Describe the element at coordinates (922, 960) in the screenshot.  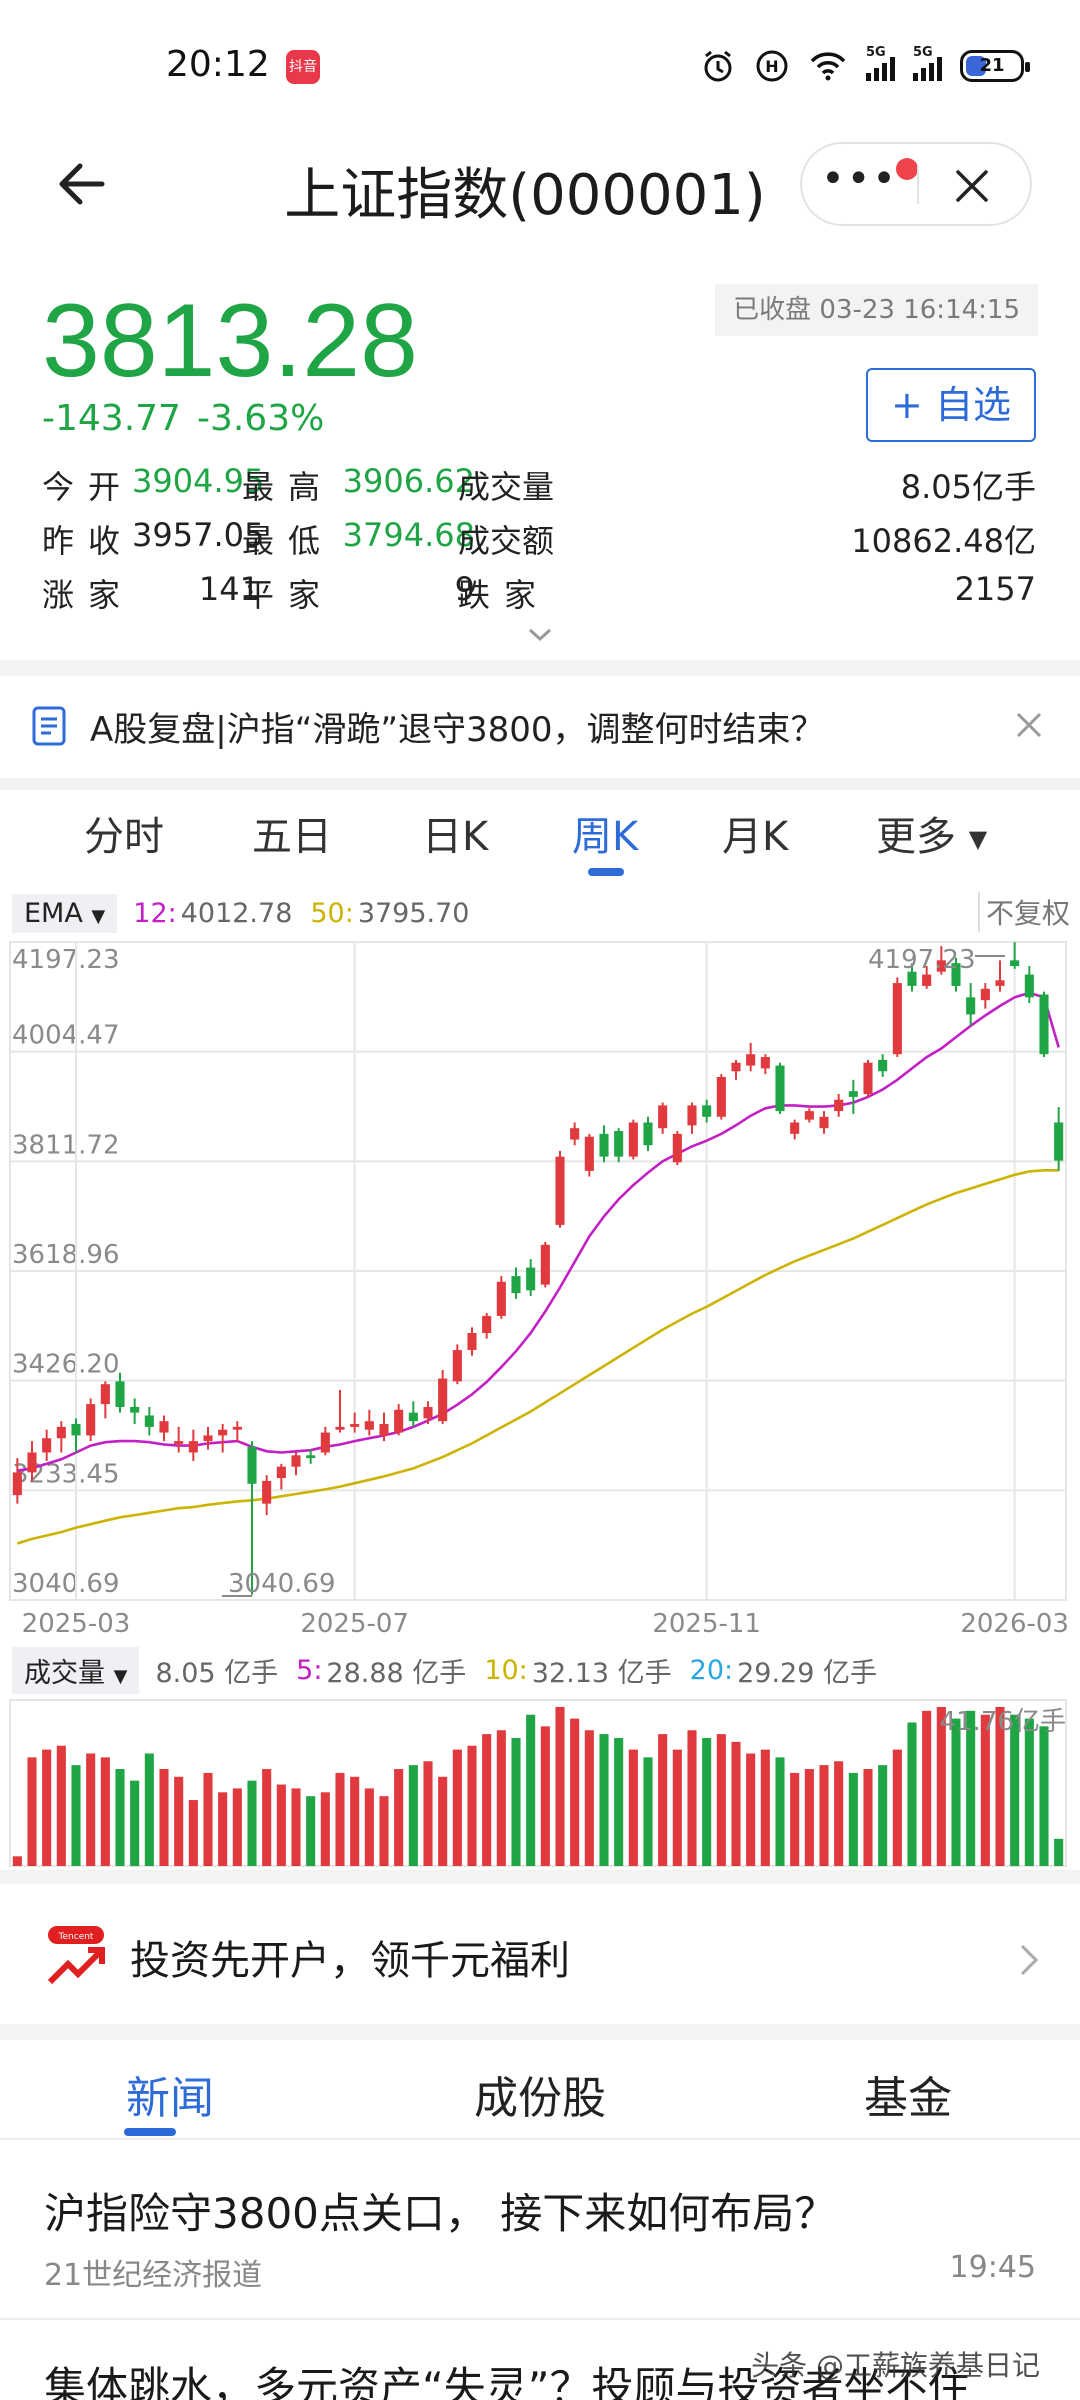
I see `high-price-label: 4197.23` at that location.